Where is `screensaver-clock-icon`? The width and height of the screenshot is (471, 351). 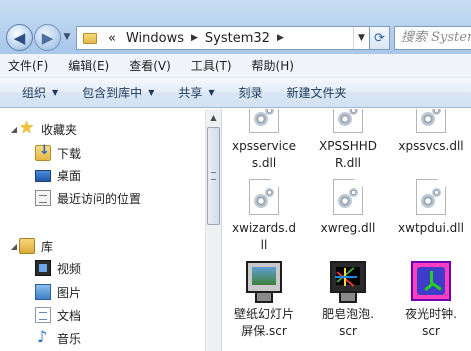
screensaver-clock-icon is located at coordinates (431, 281).